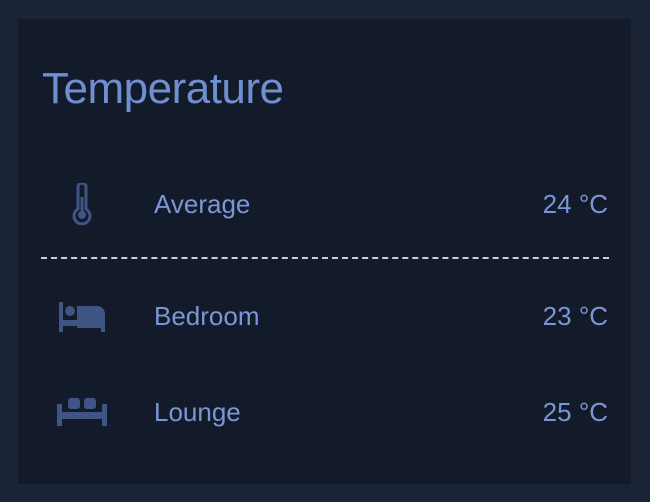 This screenshot has height=502, width=650. Describe the element at coordinates (82, 412) in the screenshot. I see `sofa-icon` at that location.